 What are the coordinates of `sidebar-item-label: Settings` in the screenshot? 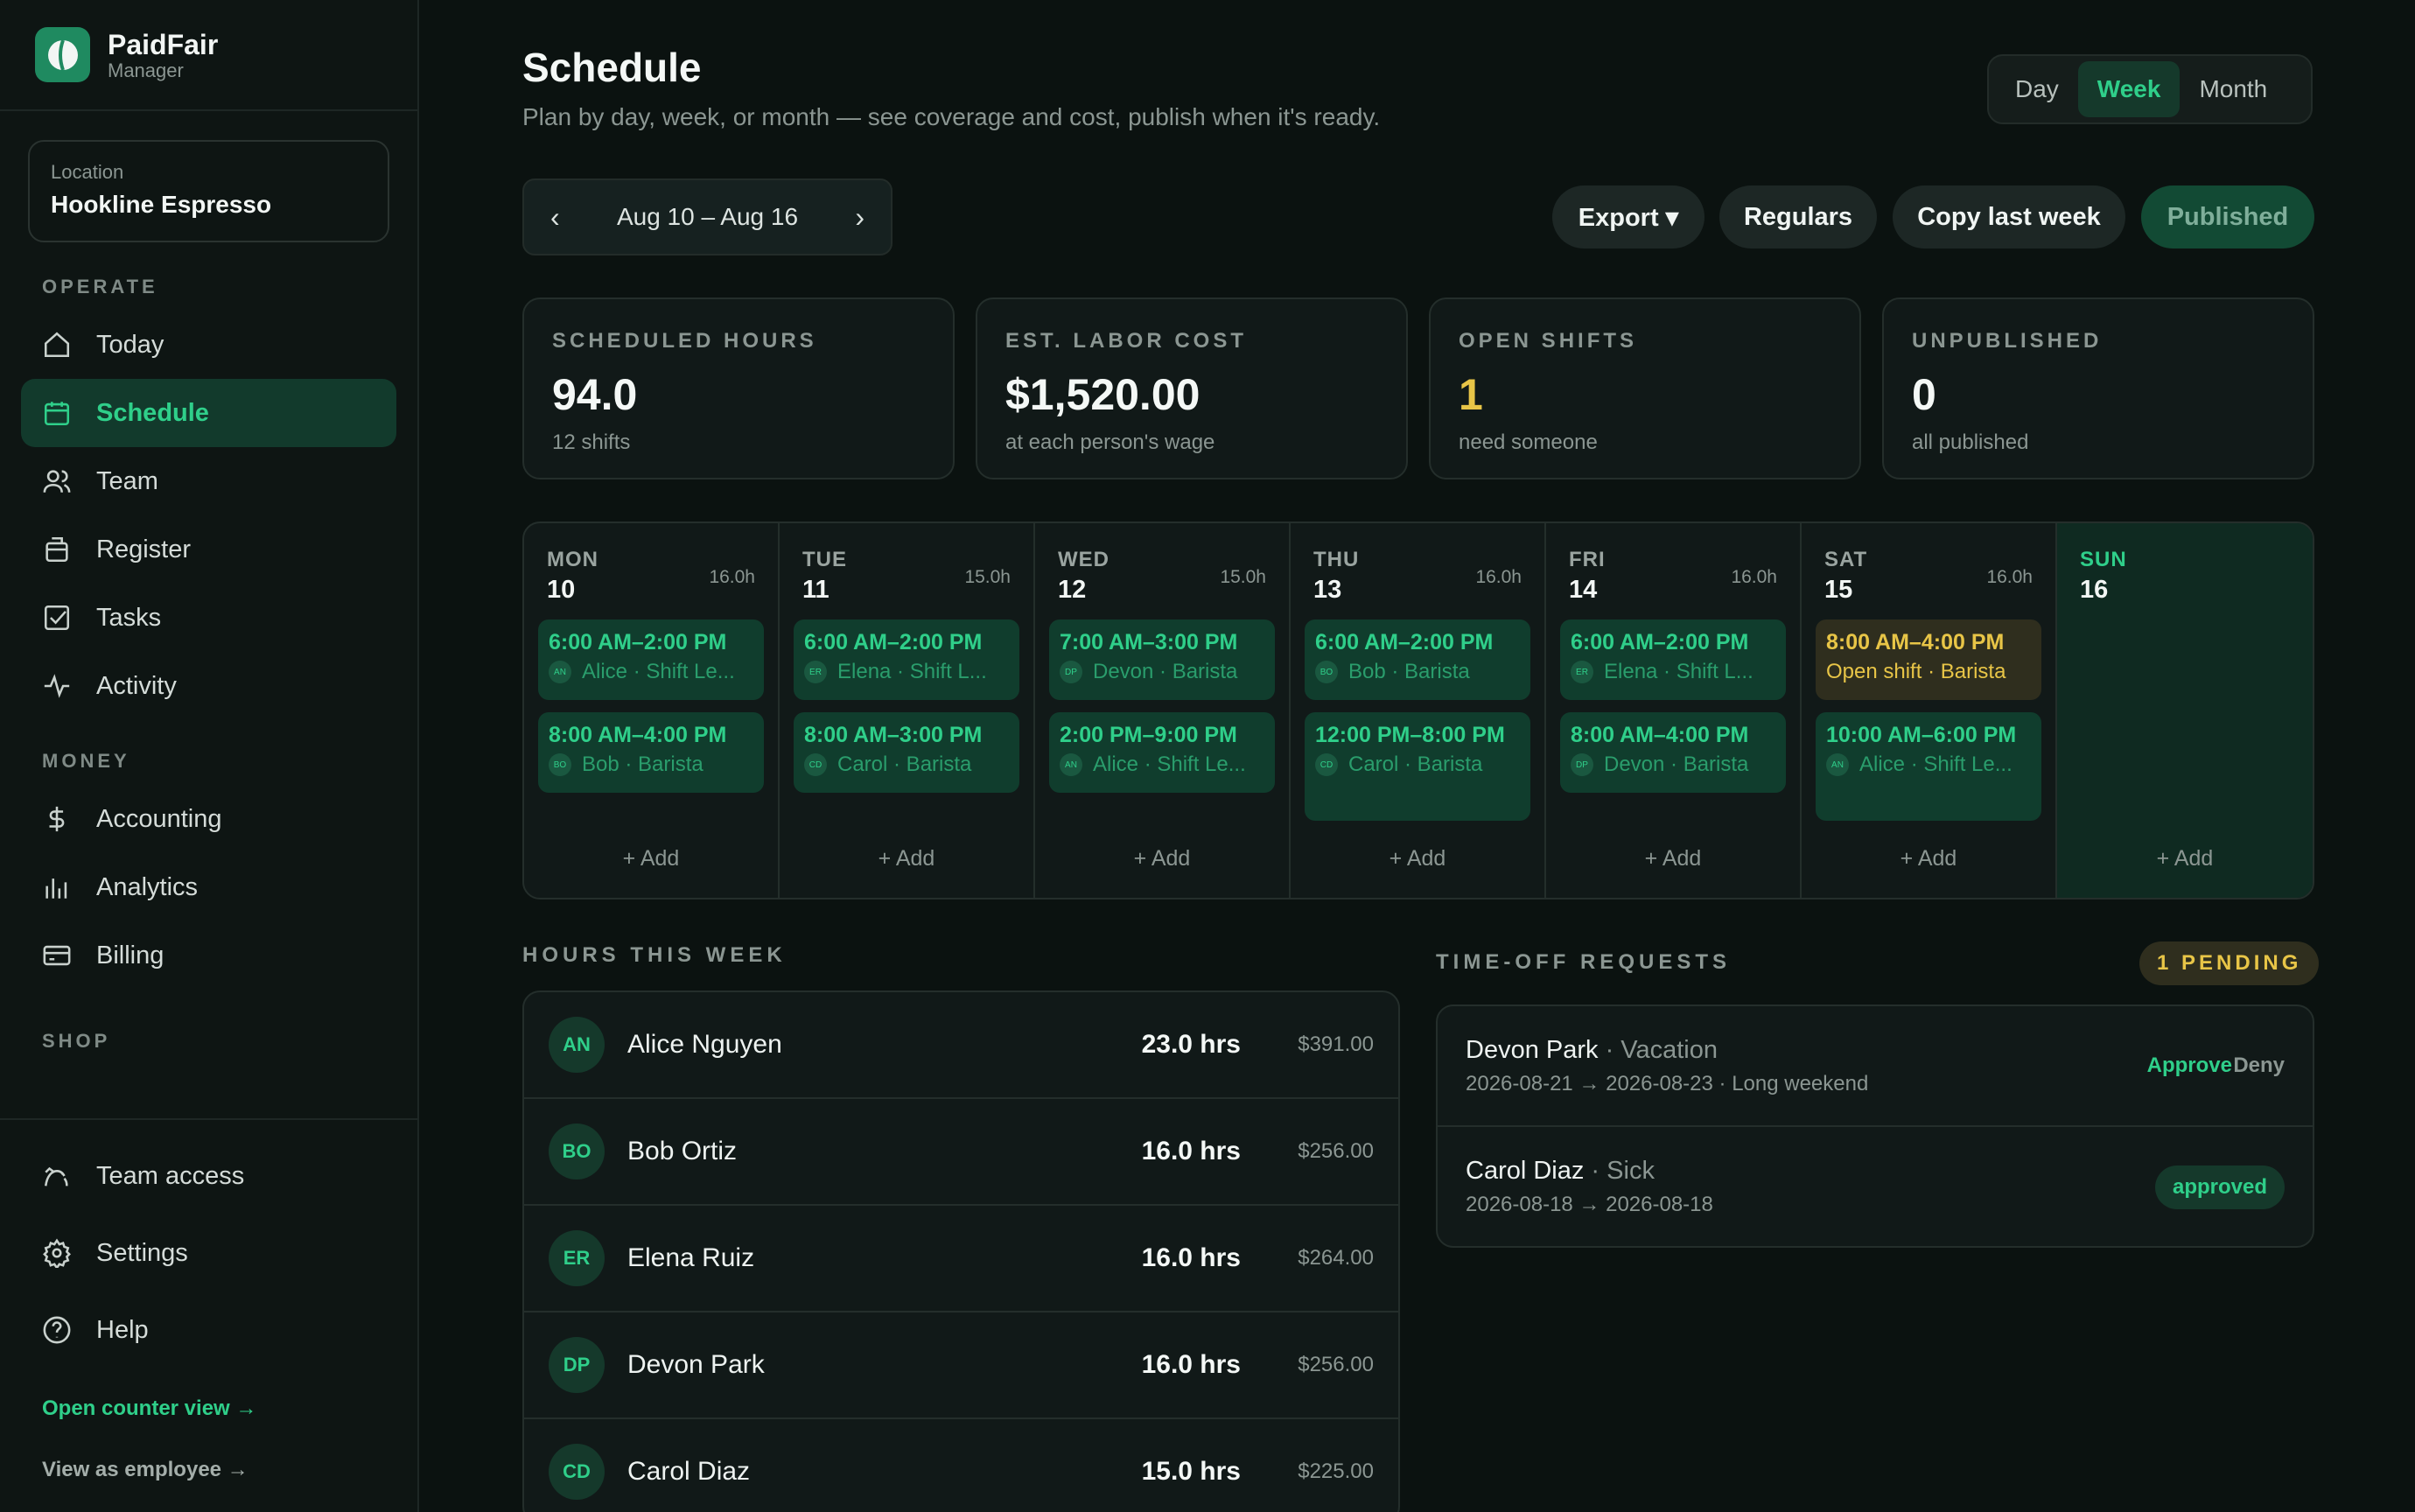 It's located at (142, 1252).